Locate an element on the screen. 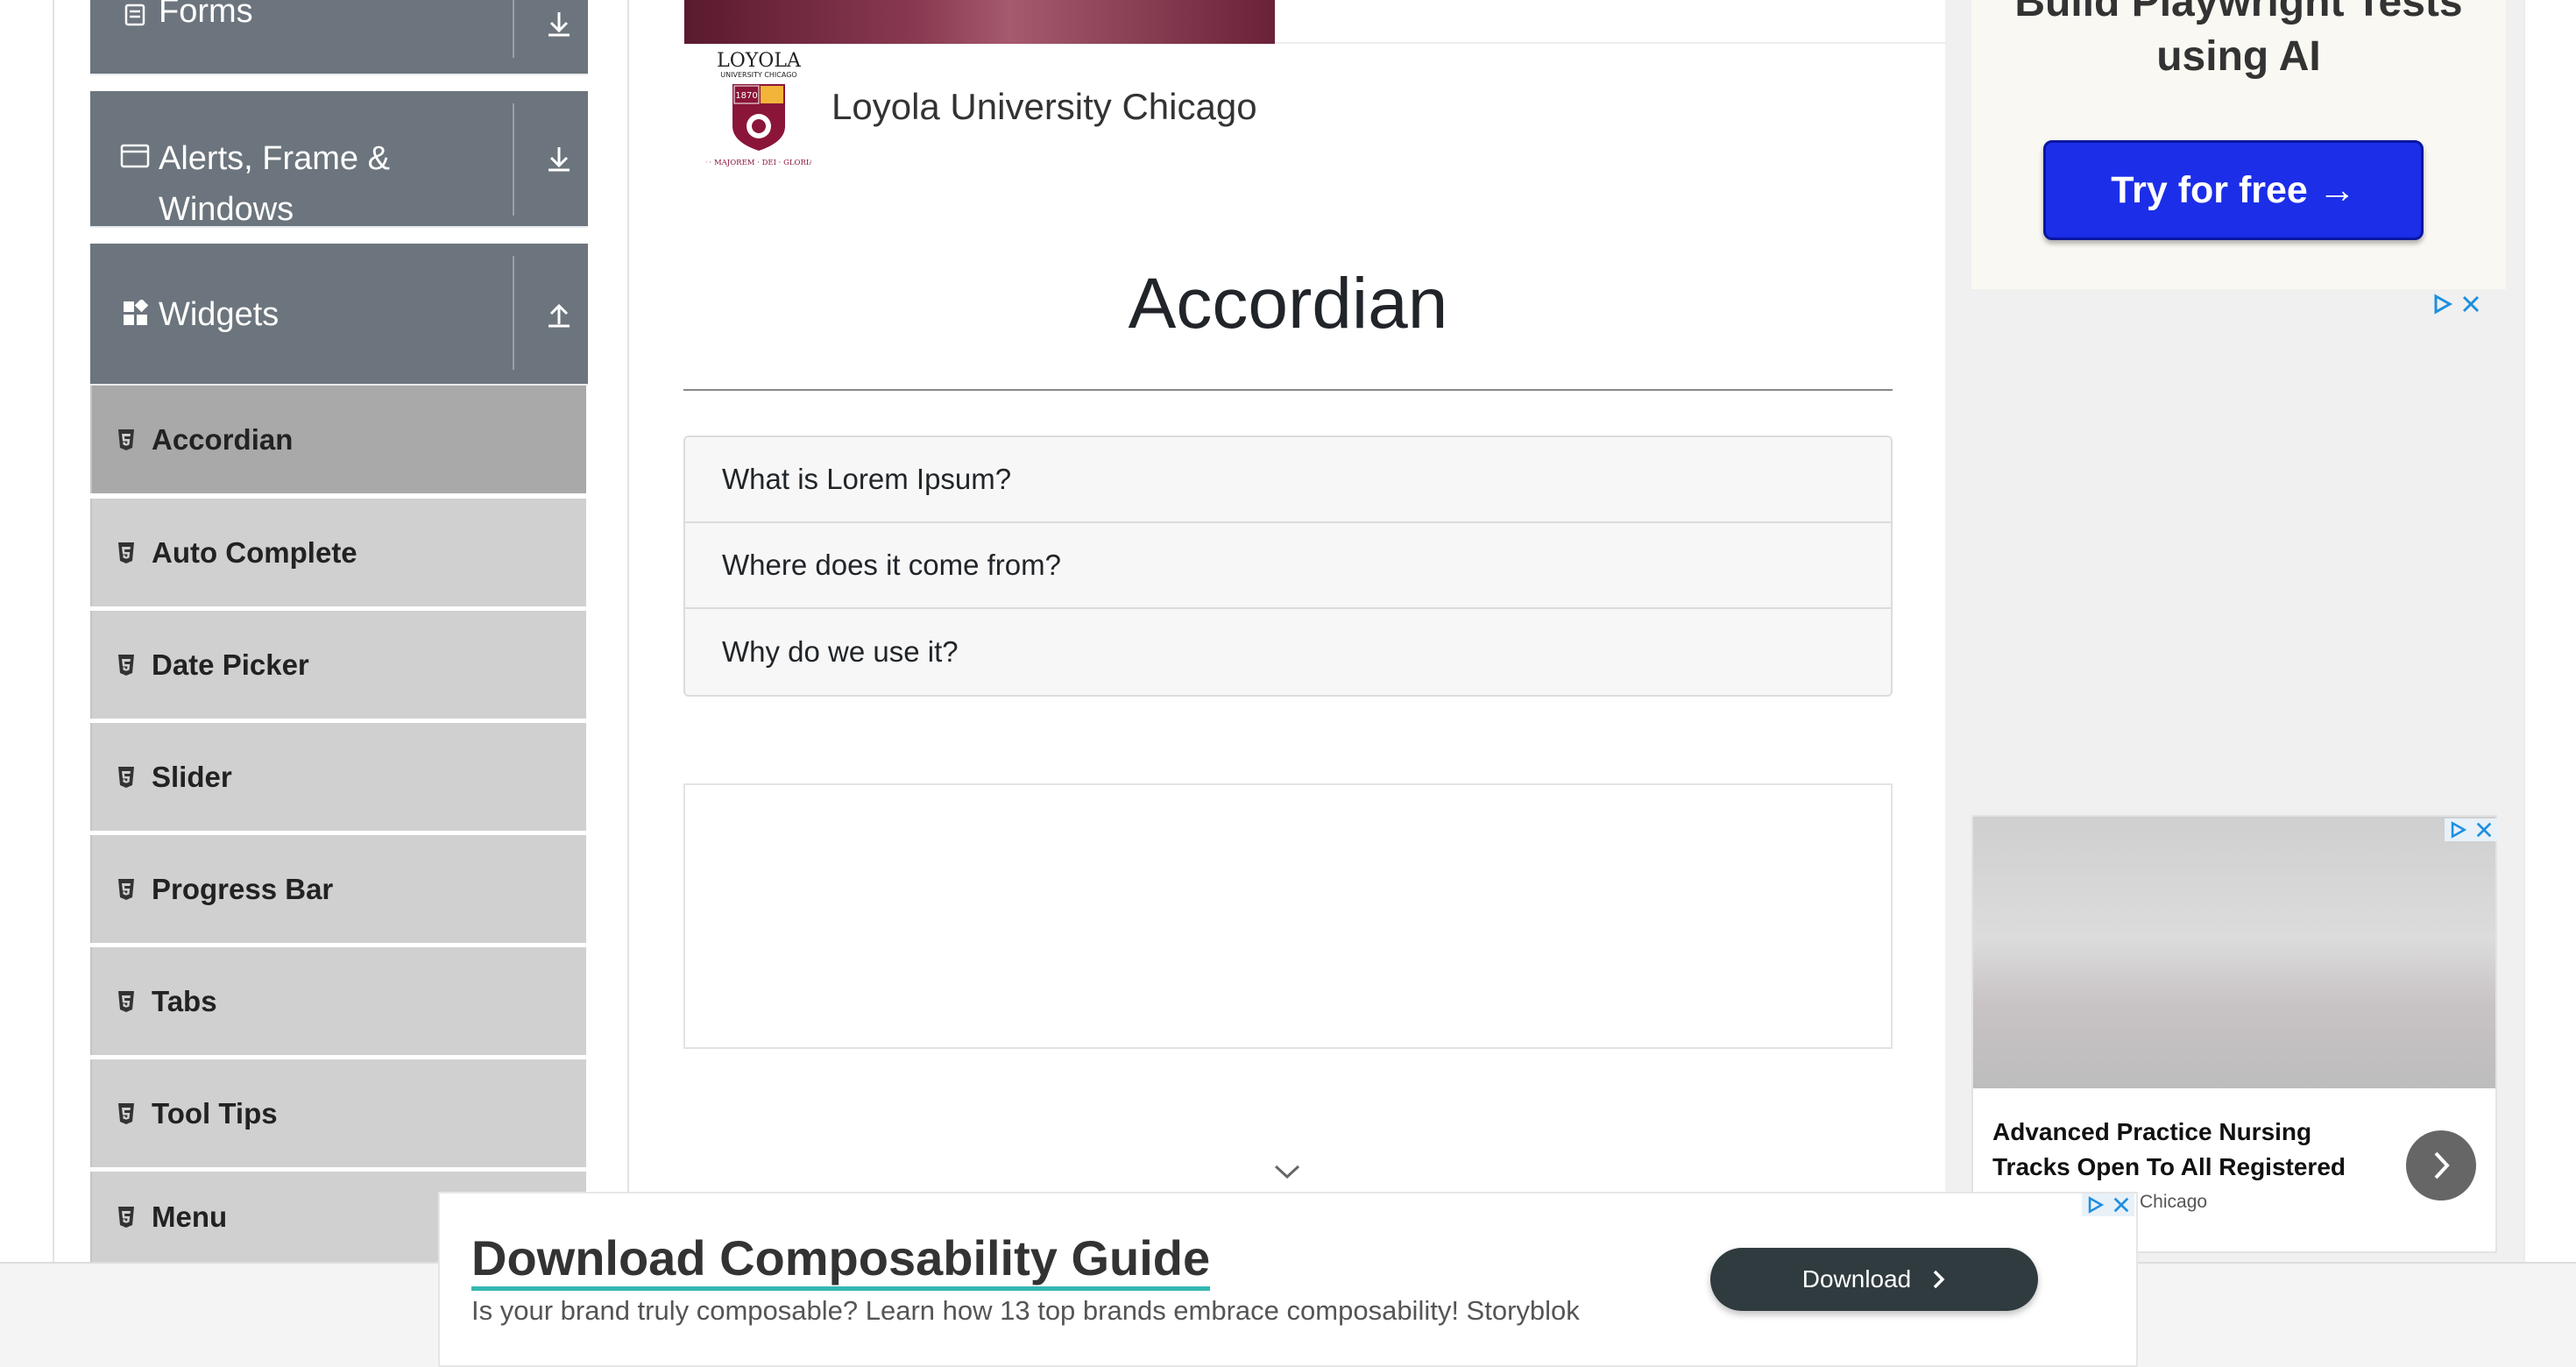 The image size is (2576, 1367). try-for-free-button: Try for free → is located at coordinates (2233, 190).